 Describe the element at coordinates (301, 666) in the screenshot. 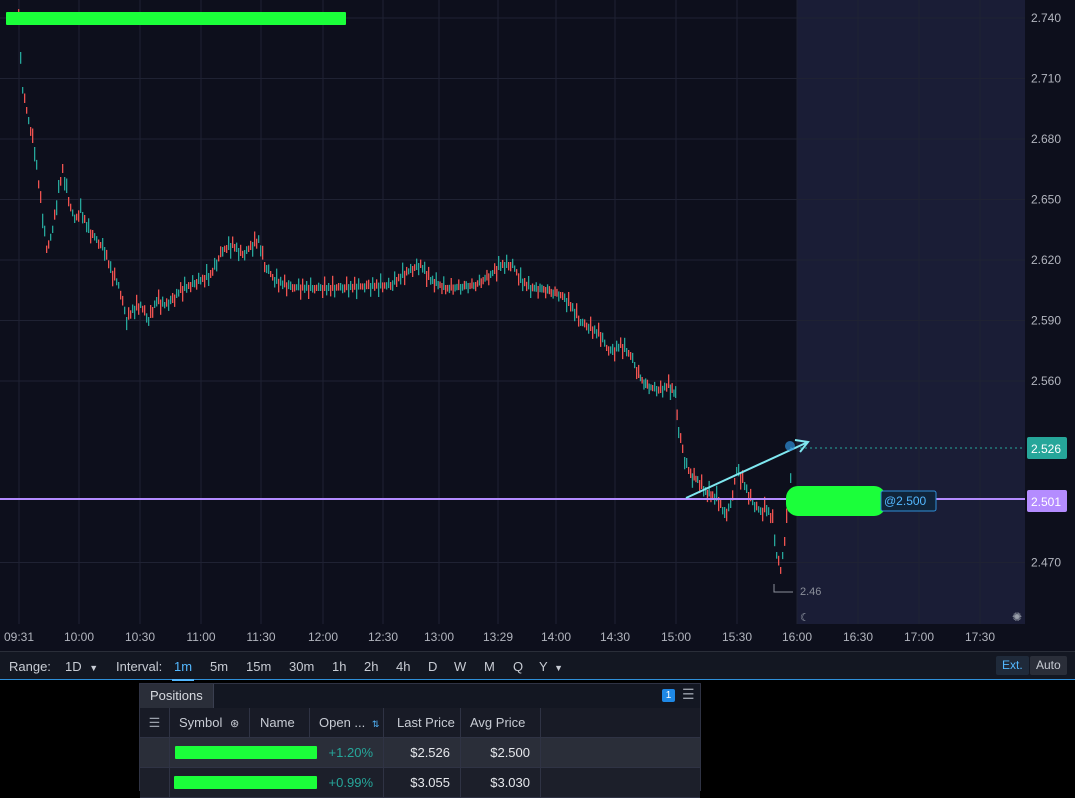

I see `interval-30m: 30m` at that location.